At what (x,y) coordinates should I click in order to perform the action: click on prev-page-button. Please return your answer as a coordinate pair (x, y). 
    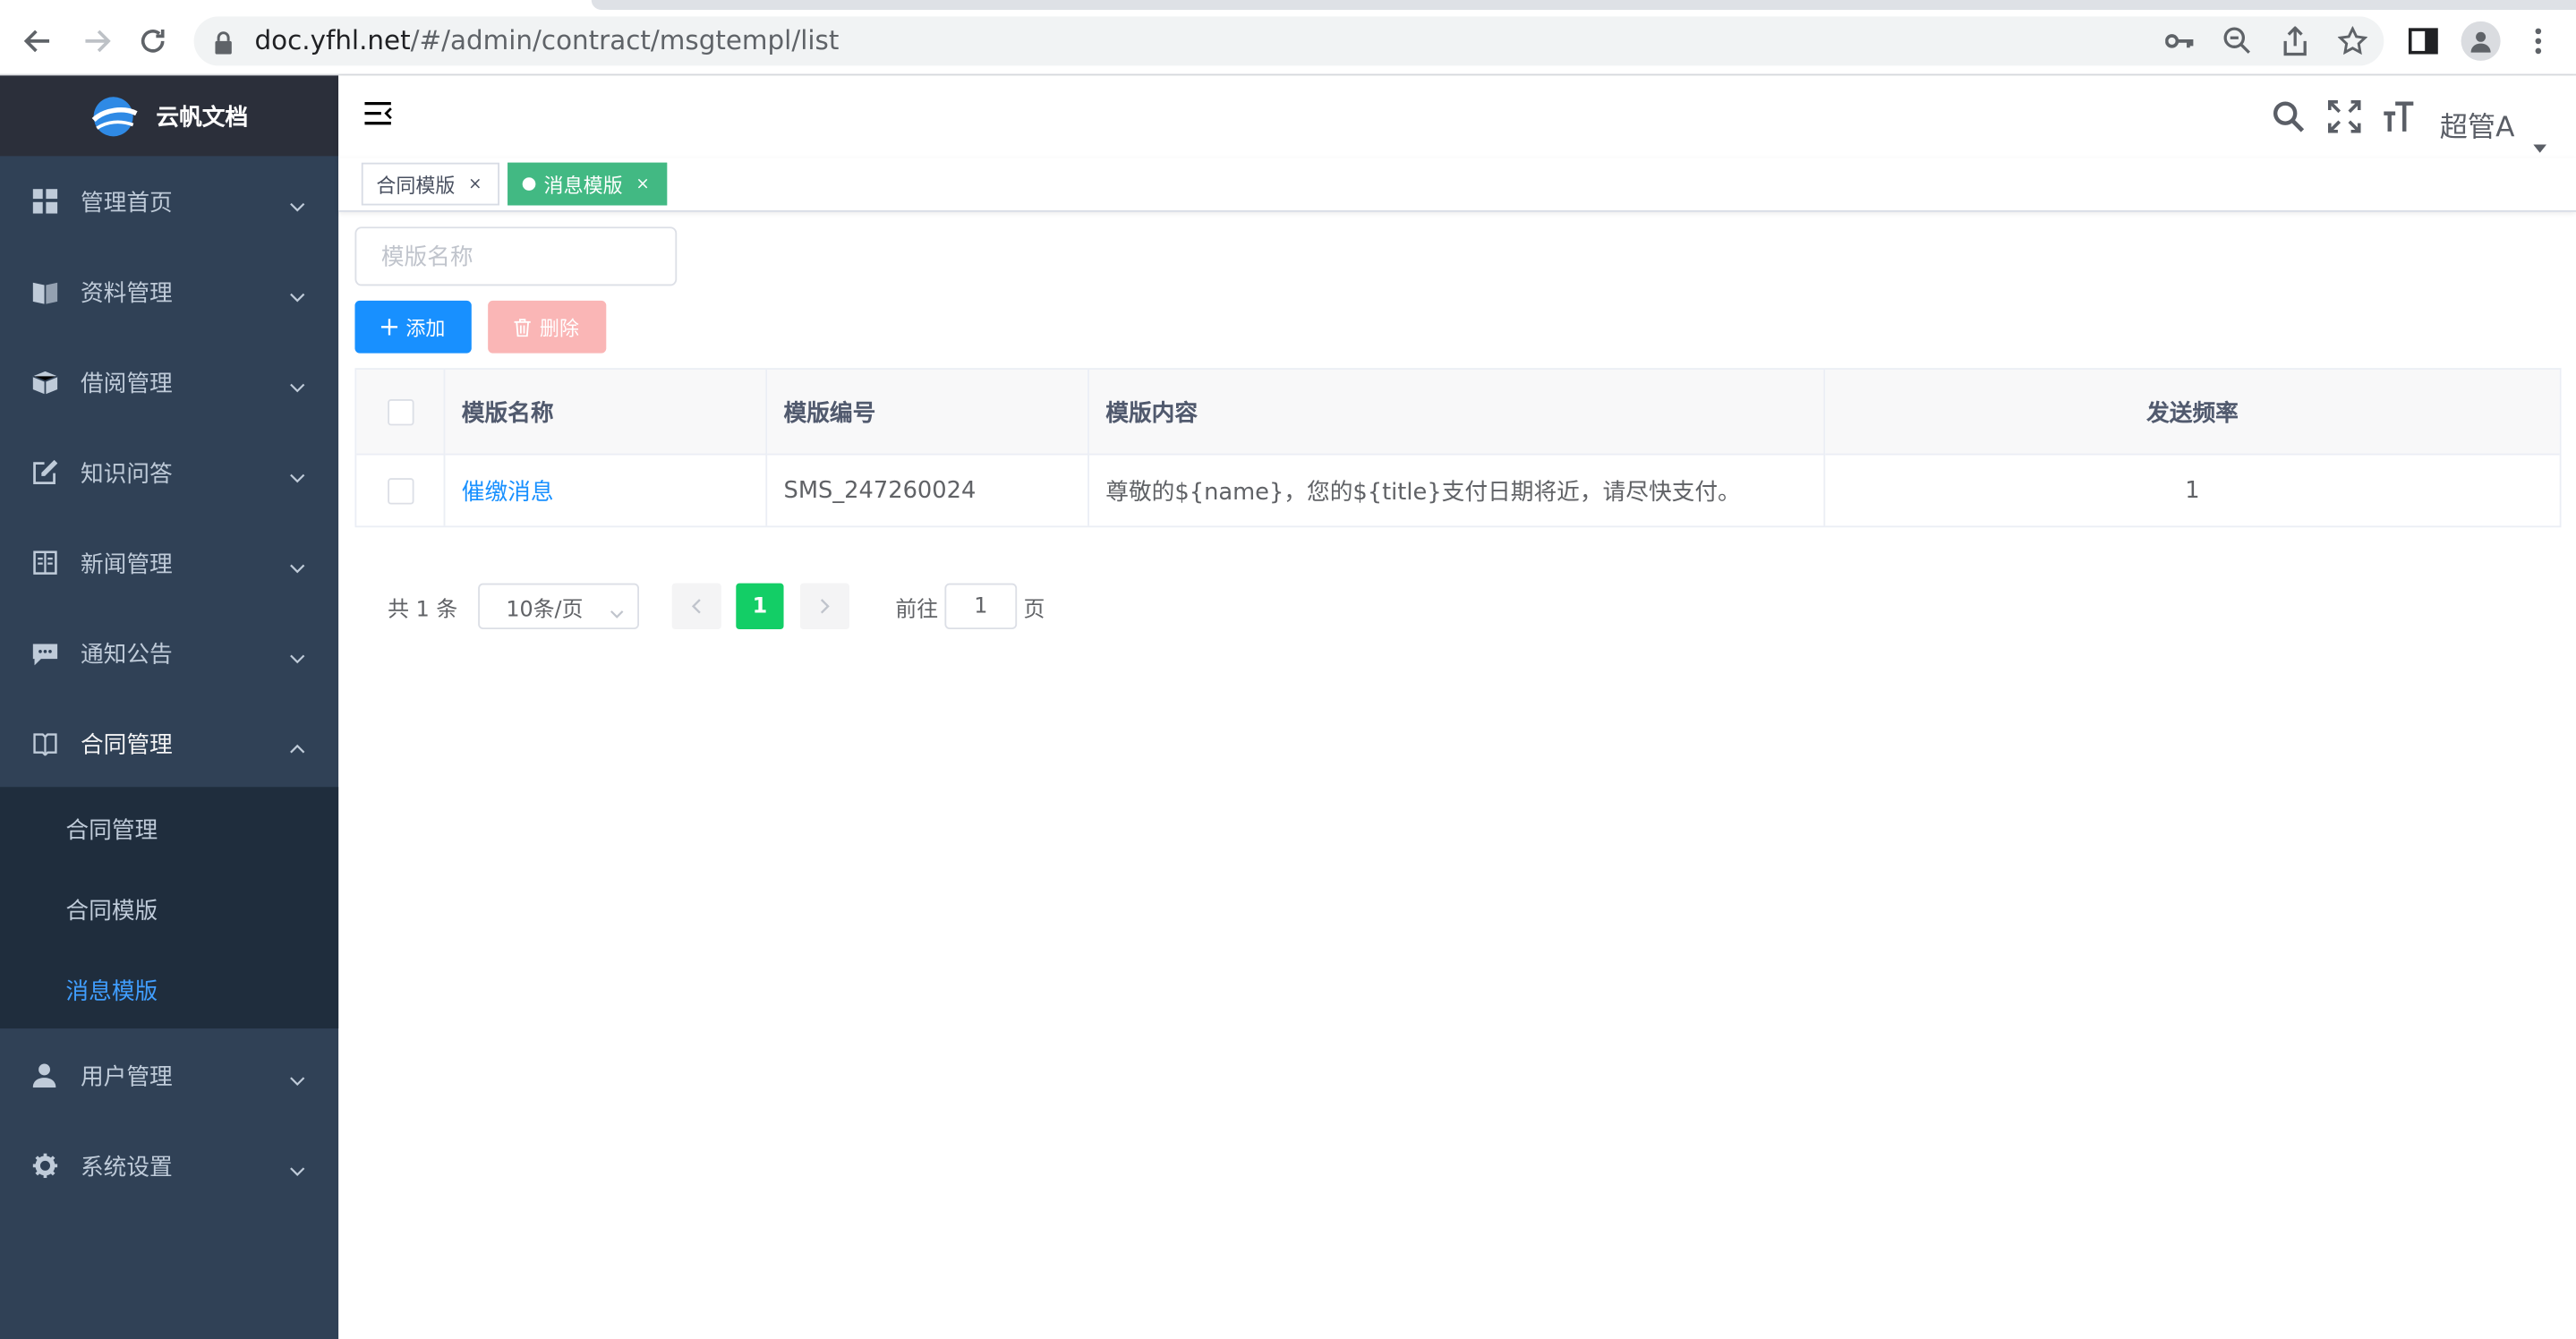
    Looking at the image, I should click on (696, 606).